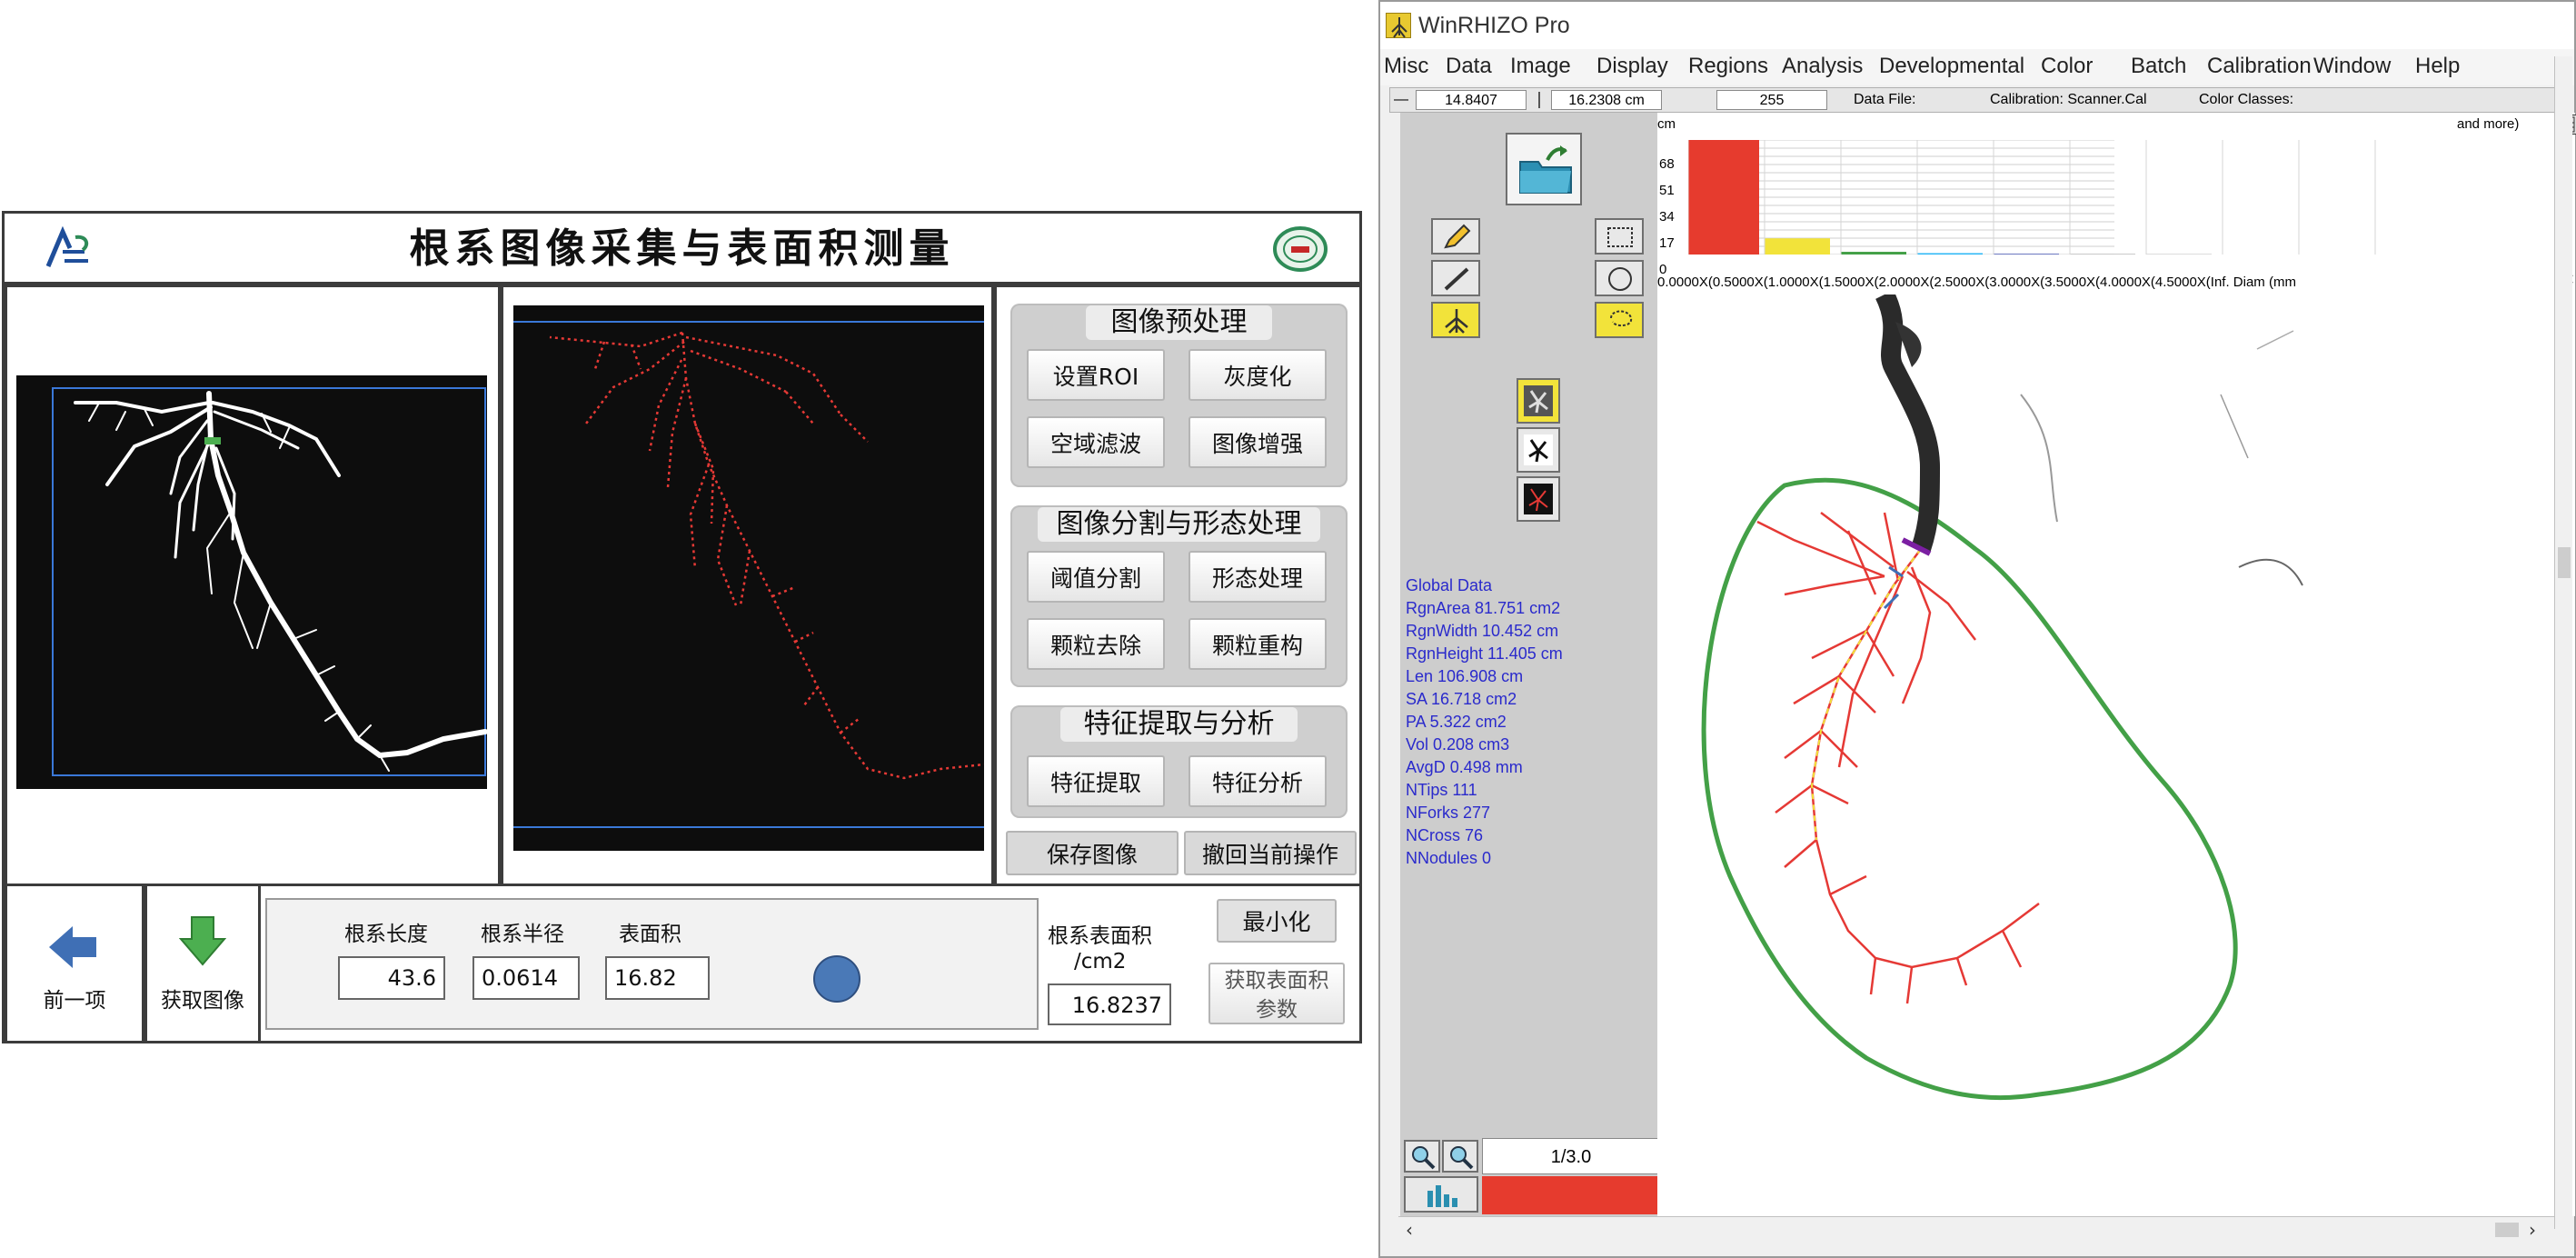 The height and width of the screenshot is (1258, 2576). What do you see at coordinates (2507, 1230) in the screenshot?
I see `horizontal-scroll-thumb` at bounding box center [2507, 1230].